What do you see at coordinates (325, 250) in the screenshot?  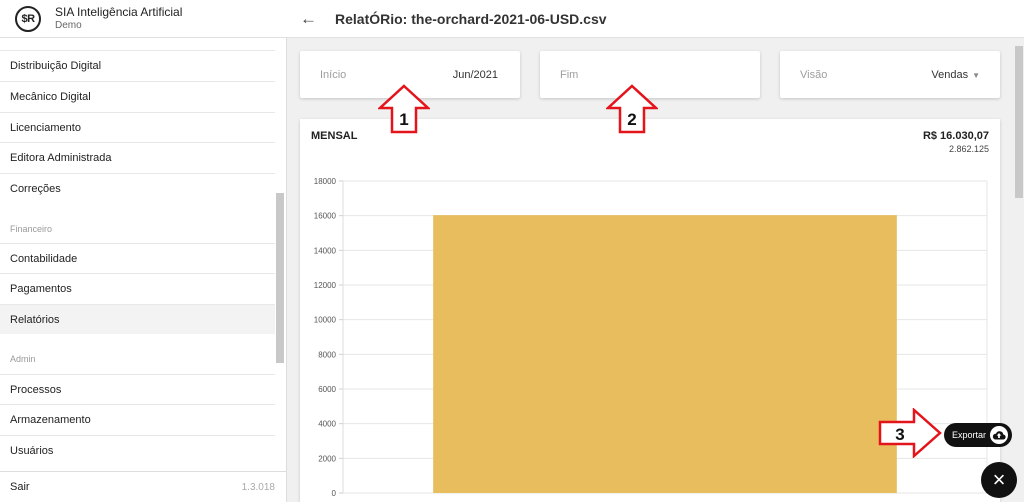 I see `y-tick-label: 14000` at bounding box center [325, 250].